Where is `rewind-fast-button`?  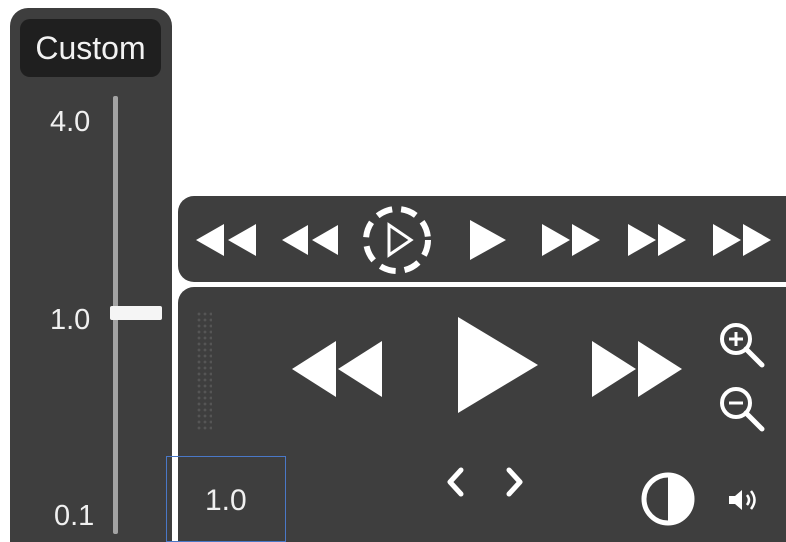 rewind-fast-button is located at coordinates (226, 240).